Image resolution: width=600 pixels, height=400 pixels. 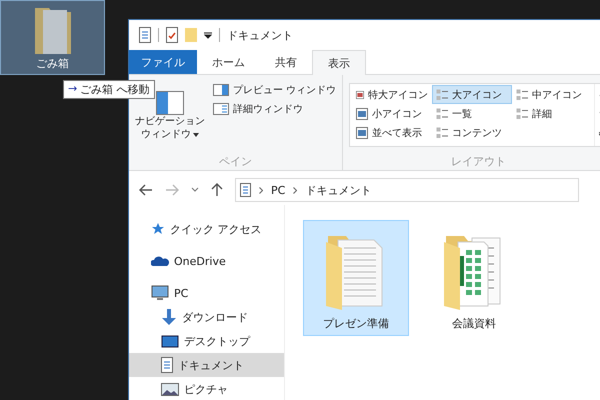 What do you see at coordinates (206, 229) in the screenshot?
I see `nav-pane-item: クイック アクセス` at bounding box center [206, 229].